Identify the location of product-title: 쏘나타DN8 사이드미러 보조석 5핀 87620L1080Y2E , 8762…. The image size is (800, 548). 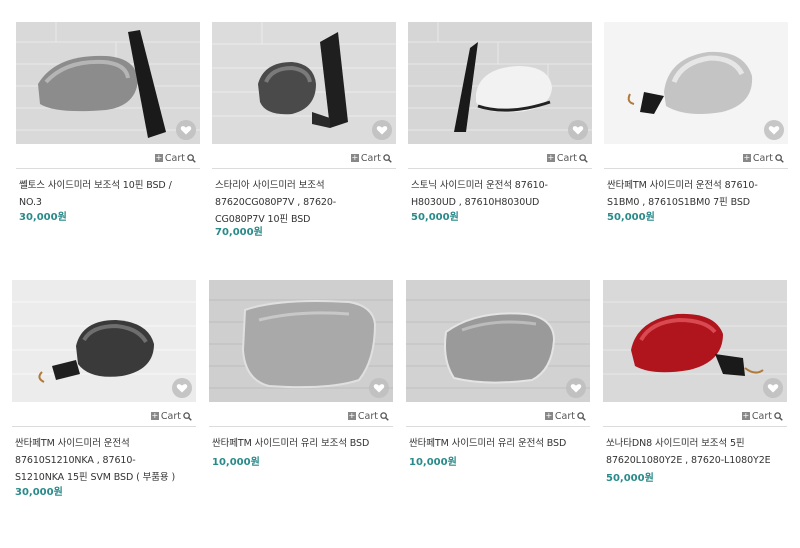
(697, 452).